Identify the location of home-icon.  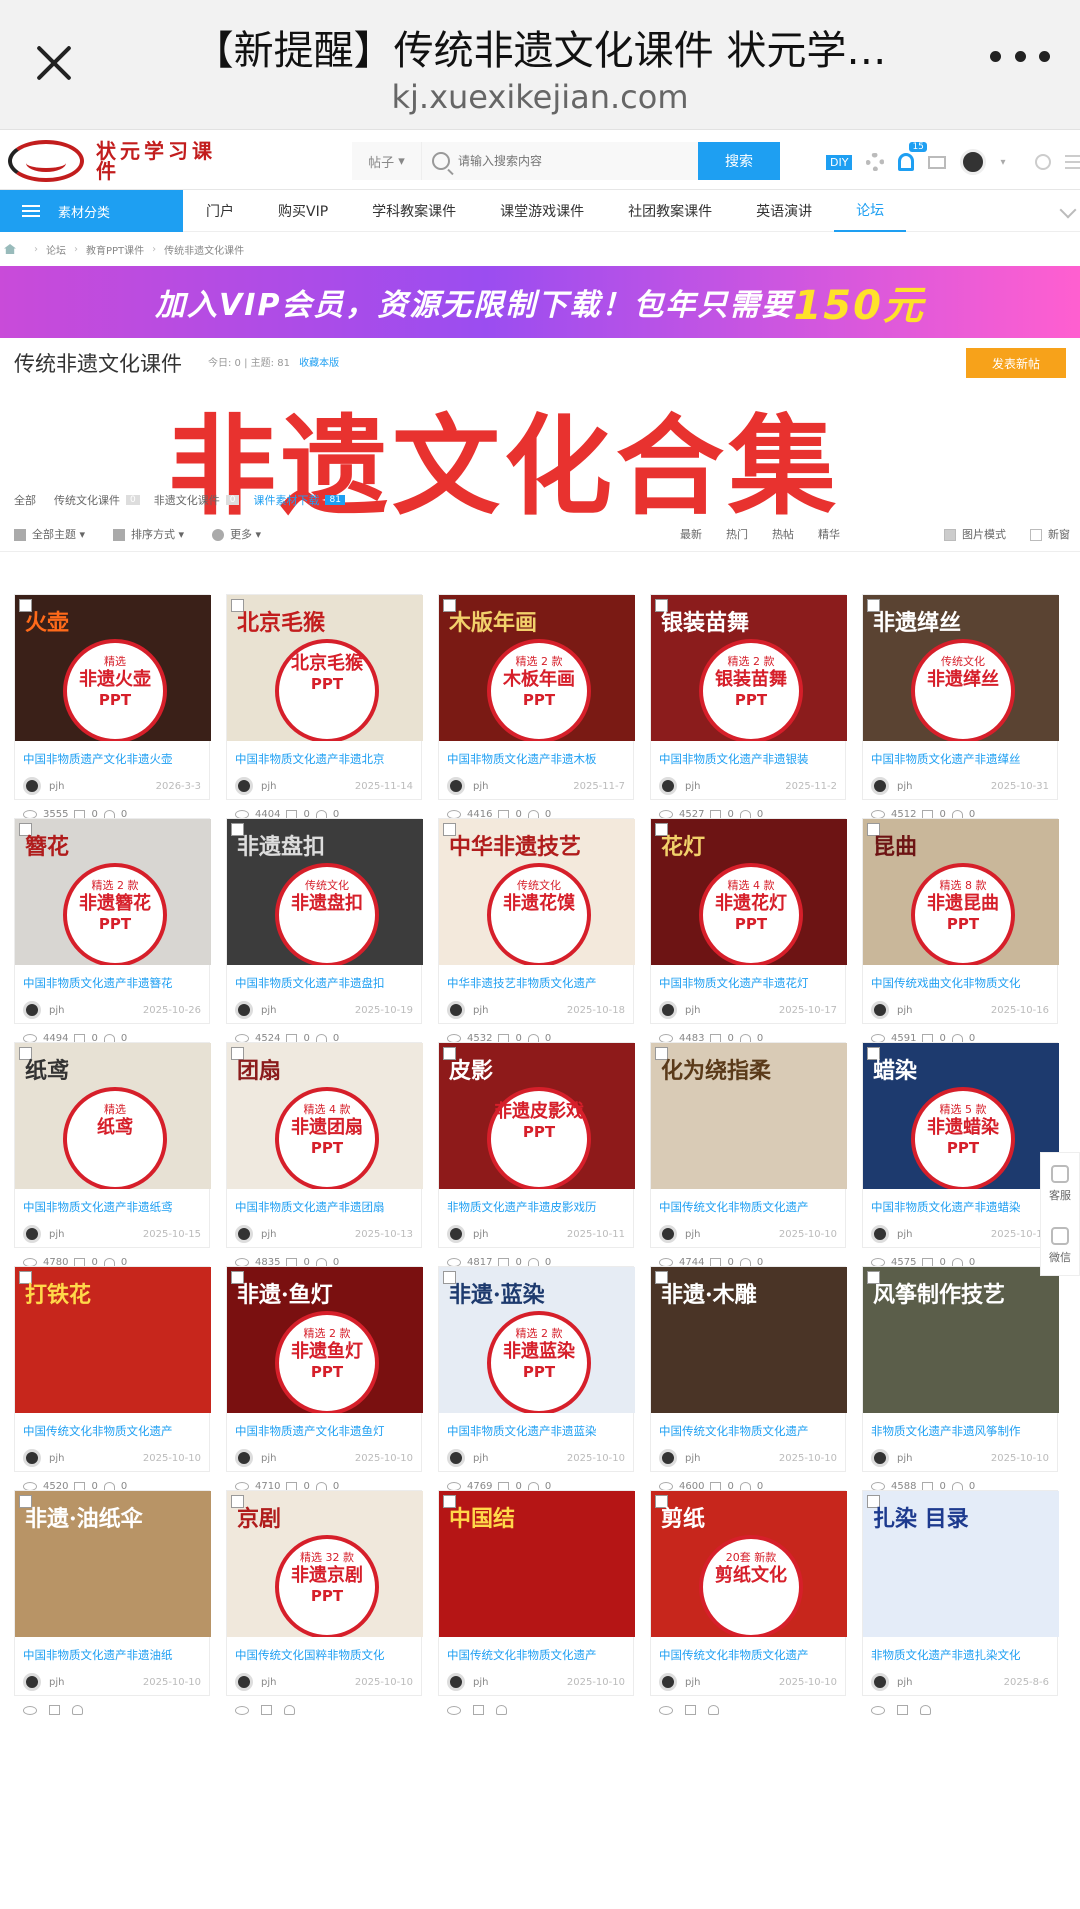
(10, 249).